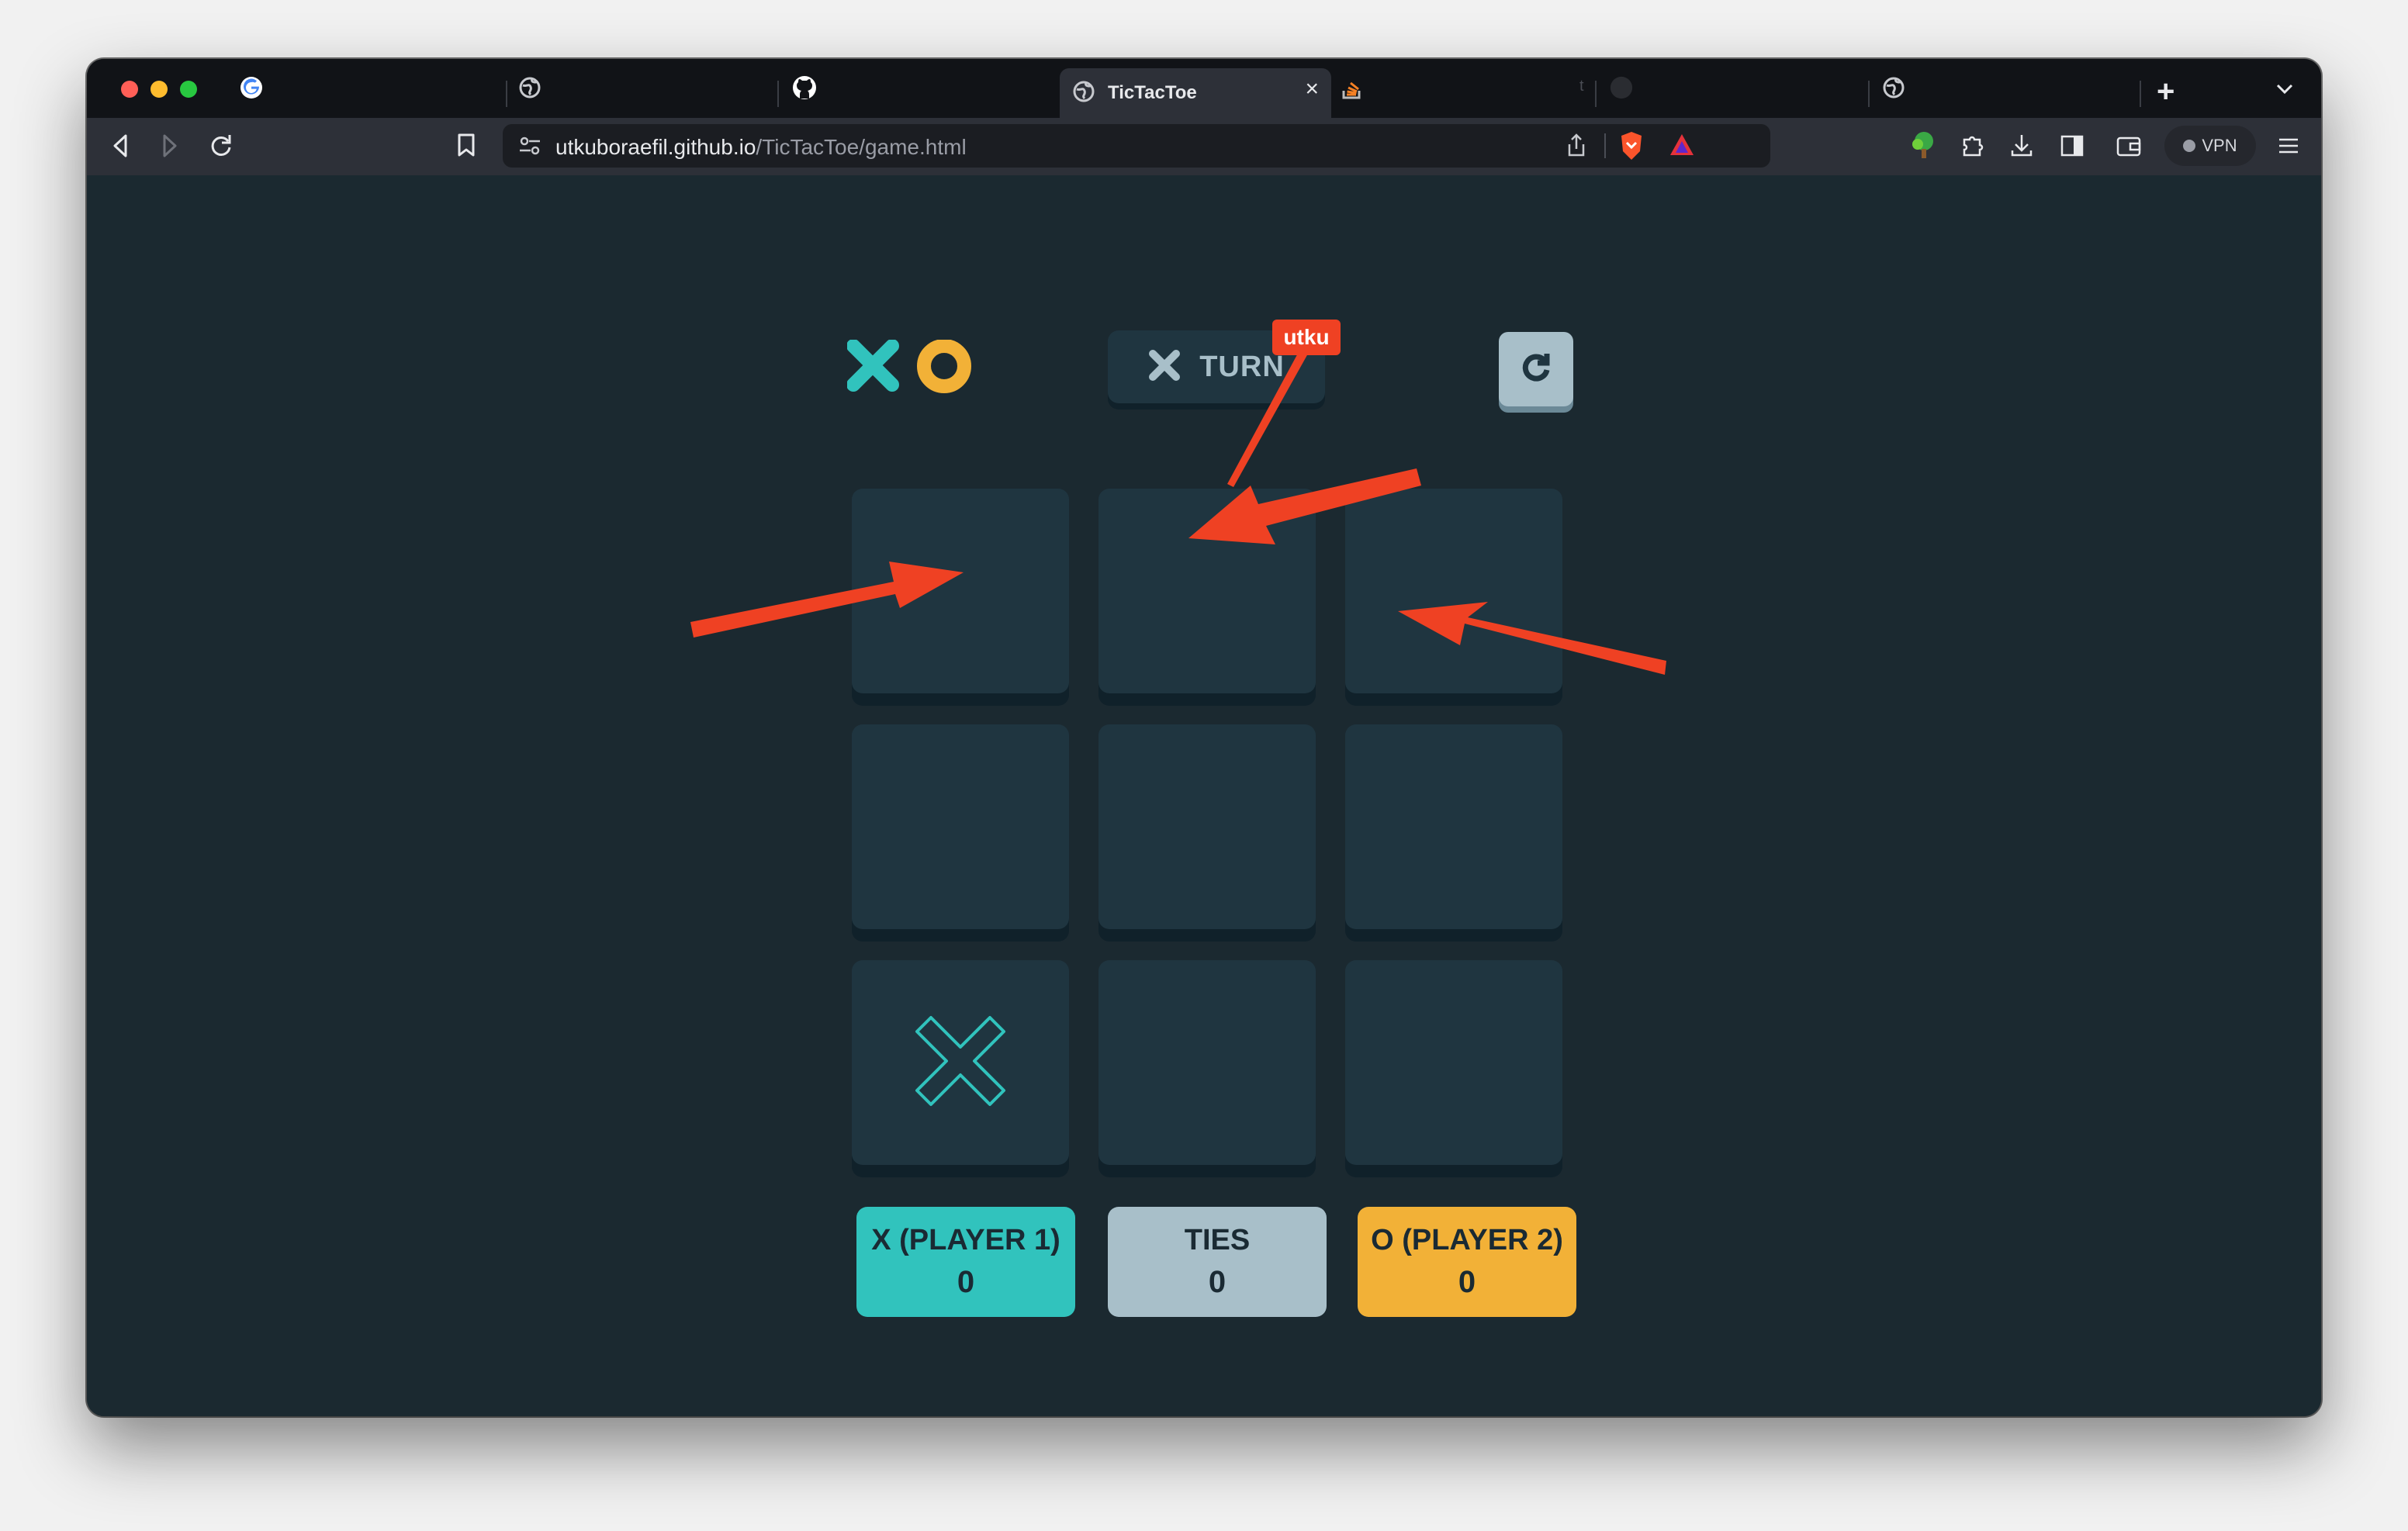 This screenshot has height=1531, width=2408. What do you see at coordinates (2021, 148) in the screenshot?
I see `download-icon` at bounding box center [2021, 148].